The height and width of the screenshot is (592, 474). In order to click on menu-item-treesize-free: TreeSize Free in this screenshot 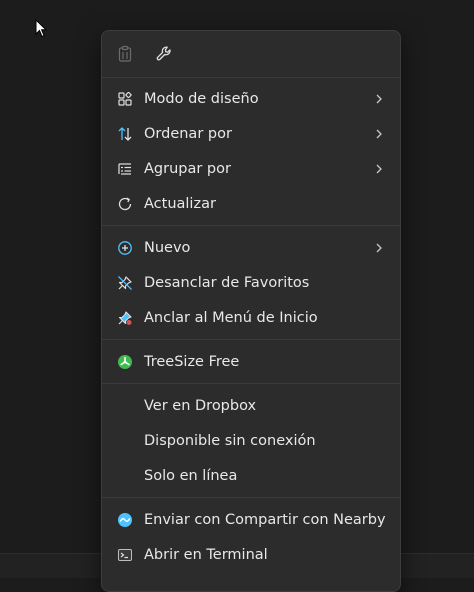, I will do `click(251, 362)`.